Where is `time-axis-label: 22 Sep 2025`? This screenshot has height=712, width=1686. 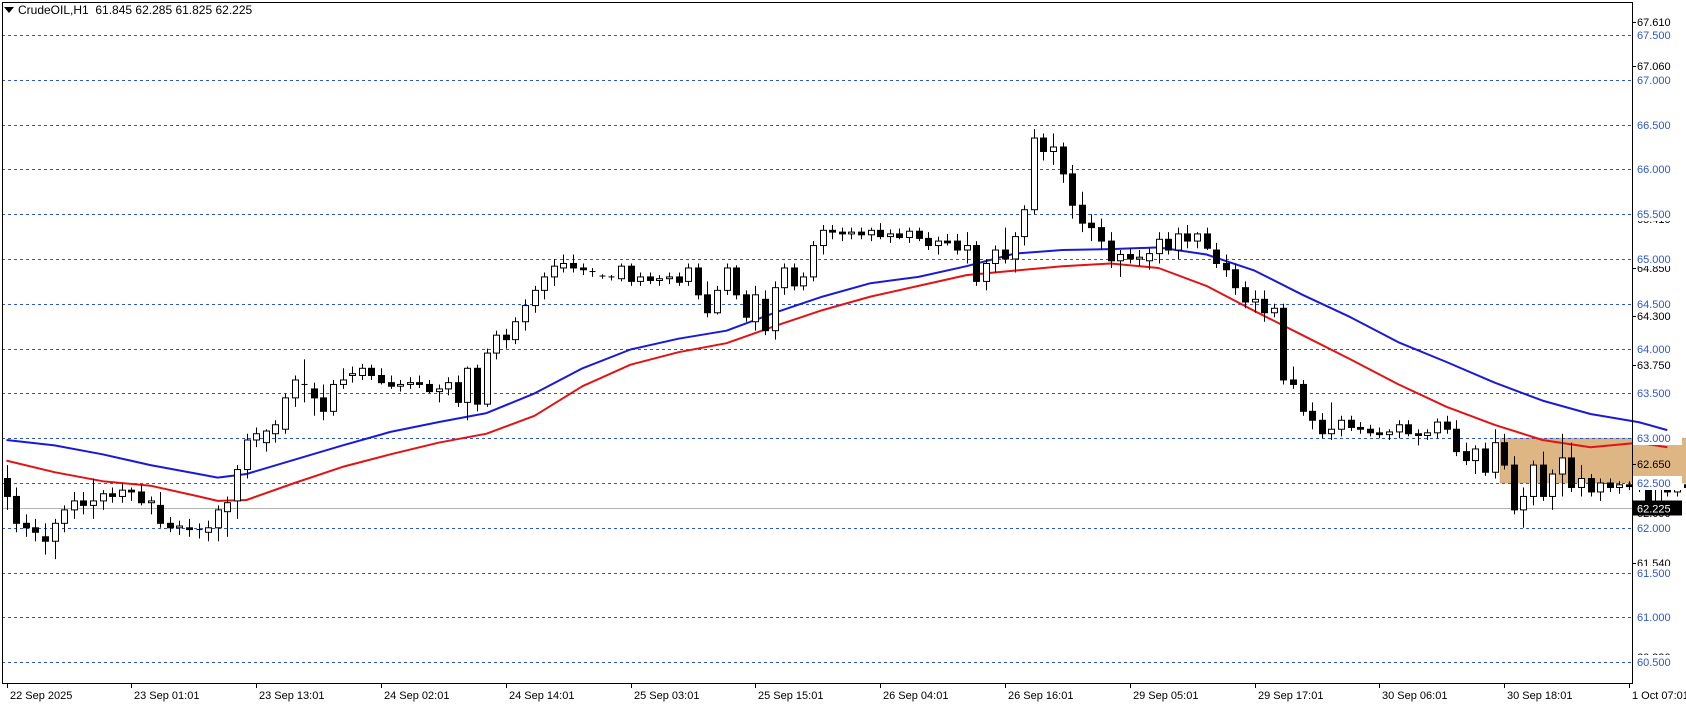
time-axis-label: 22 Sep 2025 is located at coordinates (41, 696).